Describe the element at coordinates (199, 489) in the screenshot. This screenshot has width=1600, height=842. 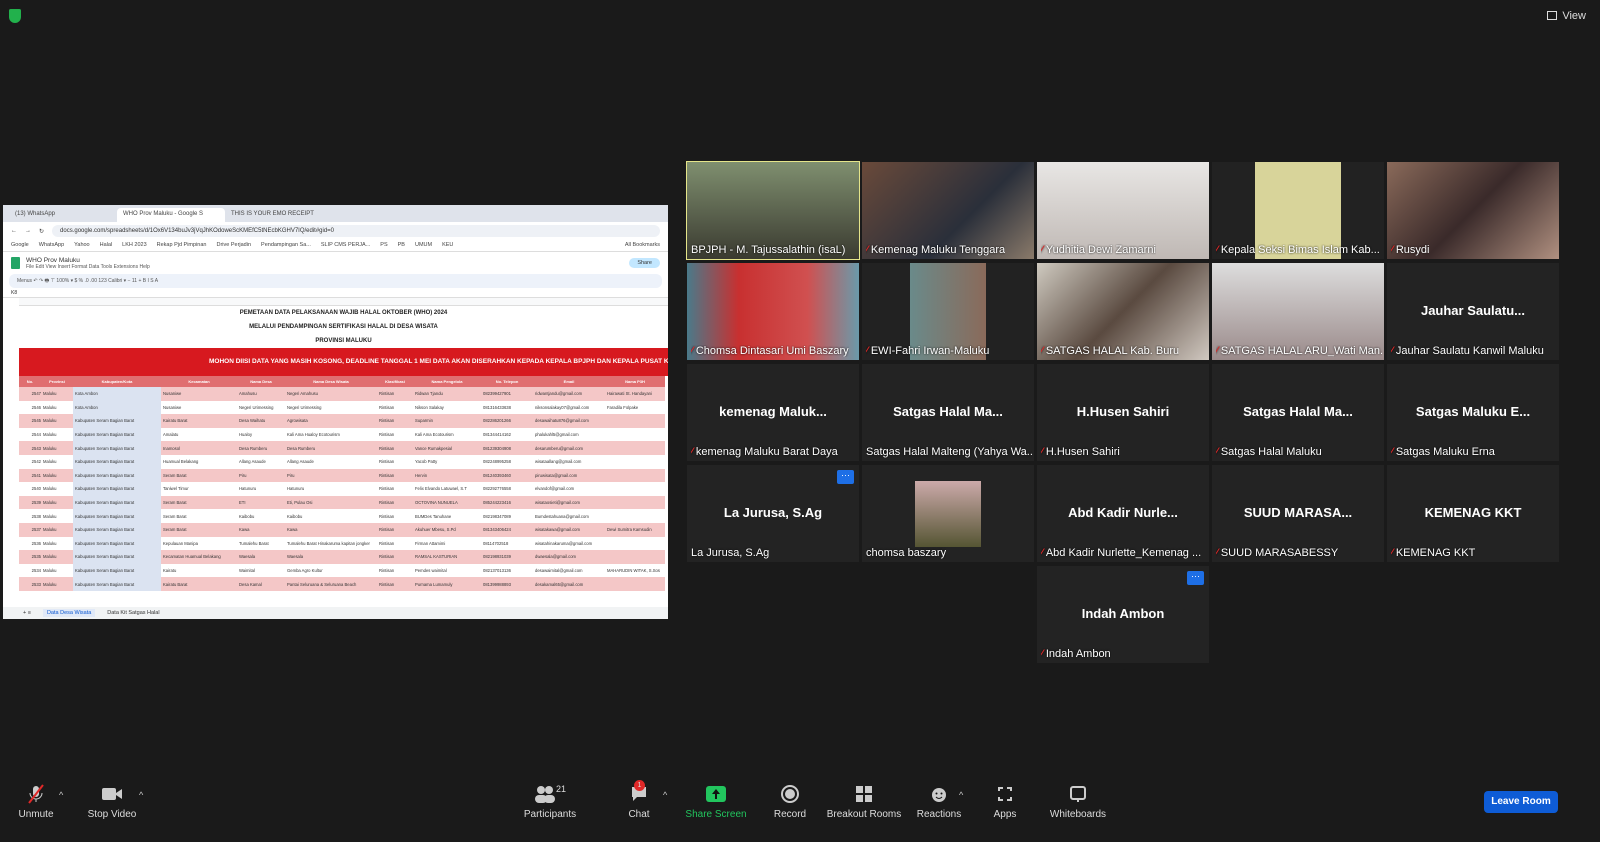
I see `table-cell: Taniwel Timur` at that location.